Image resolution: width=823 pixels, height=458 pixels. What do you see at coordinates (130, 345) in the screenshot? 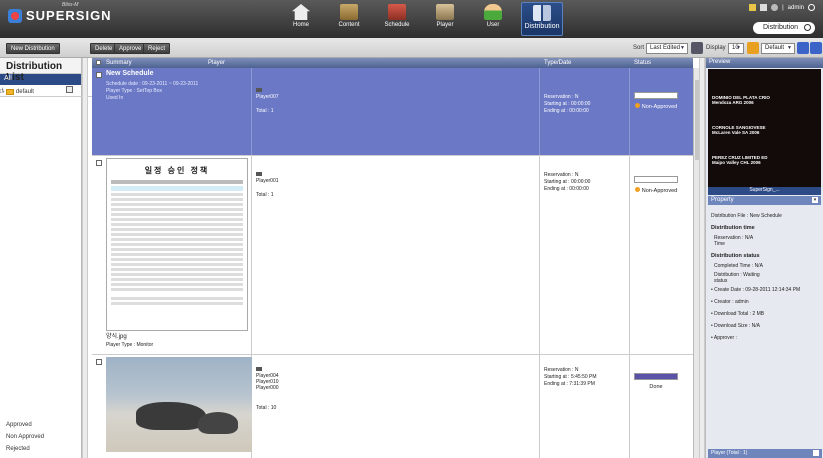
I see `content-player-type: Player Type : Monitor` at bounding box center [130, 345].